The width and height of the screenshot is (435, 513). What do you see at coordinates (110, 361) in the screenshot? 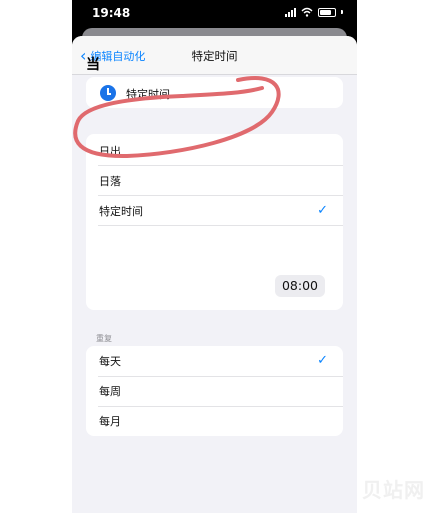
I see `option-label: 每天` at bounding box center [110, 361].